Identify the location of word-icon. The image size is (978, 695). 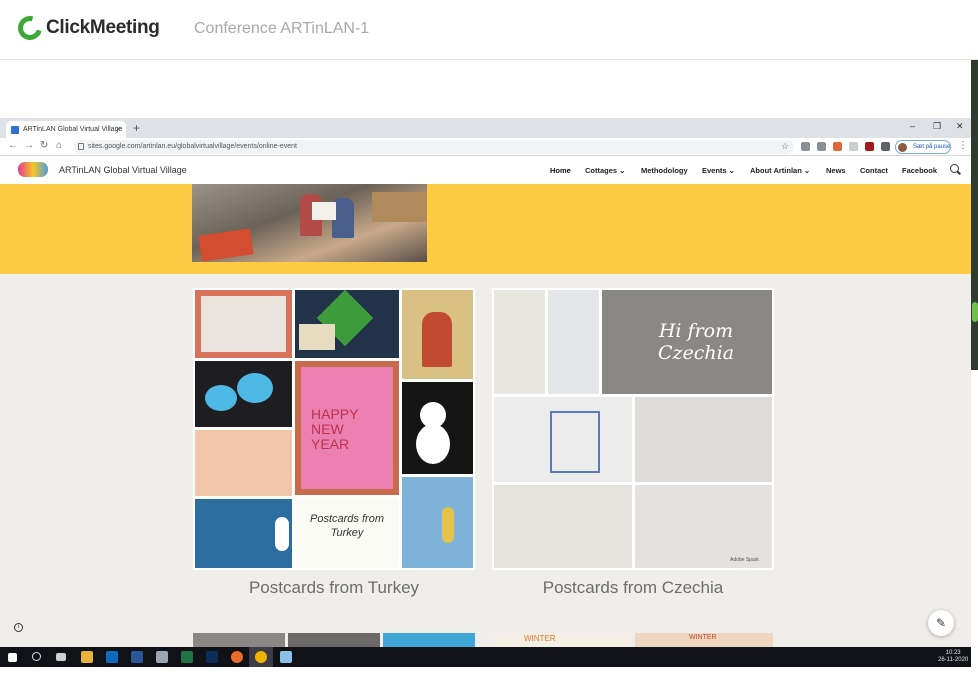
(137, 657).